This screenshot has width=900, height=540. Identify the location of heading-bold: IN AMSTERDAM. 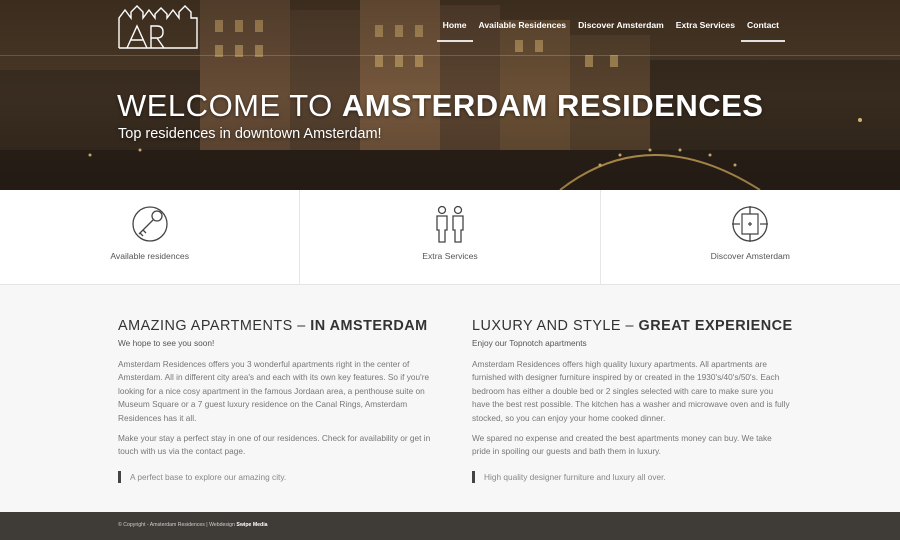
(369, 326).